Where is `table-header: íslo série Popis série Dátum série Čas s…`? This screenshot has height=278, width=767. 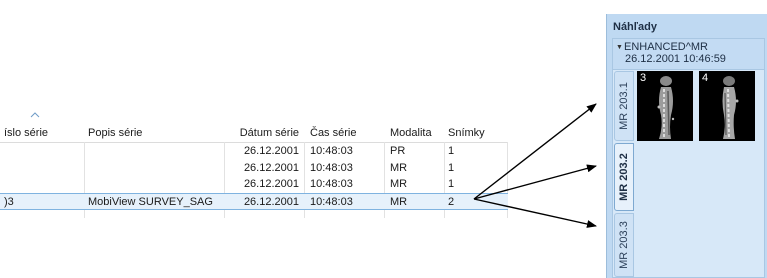
table-header: íslo série Popis série Dátum série Čas s… is located at coordinates (254, 132).